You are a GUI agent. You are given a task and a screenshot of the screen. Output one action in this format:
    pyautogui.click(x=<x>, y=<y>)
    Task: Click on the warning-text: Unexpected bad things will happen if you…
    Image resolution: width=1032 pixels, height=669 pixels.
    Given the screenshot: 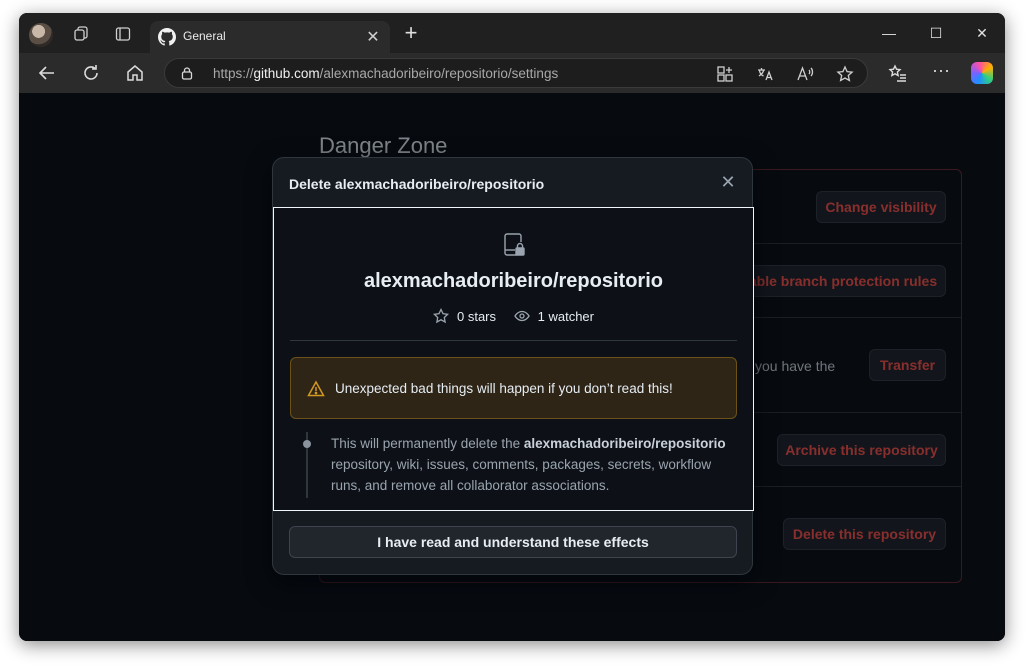 What is the action you would take?
    pyautogui.click(x=504, y=388)
    